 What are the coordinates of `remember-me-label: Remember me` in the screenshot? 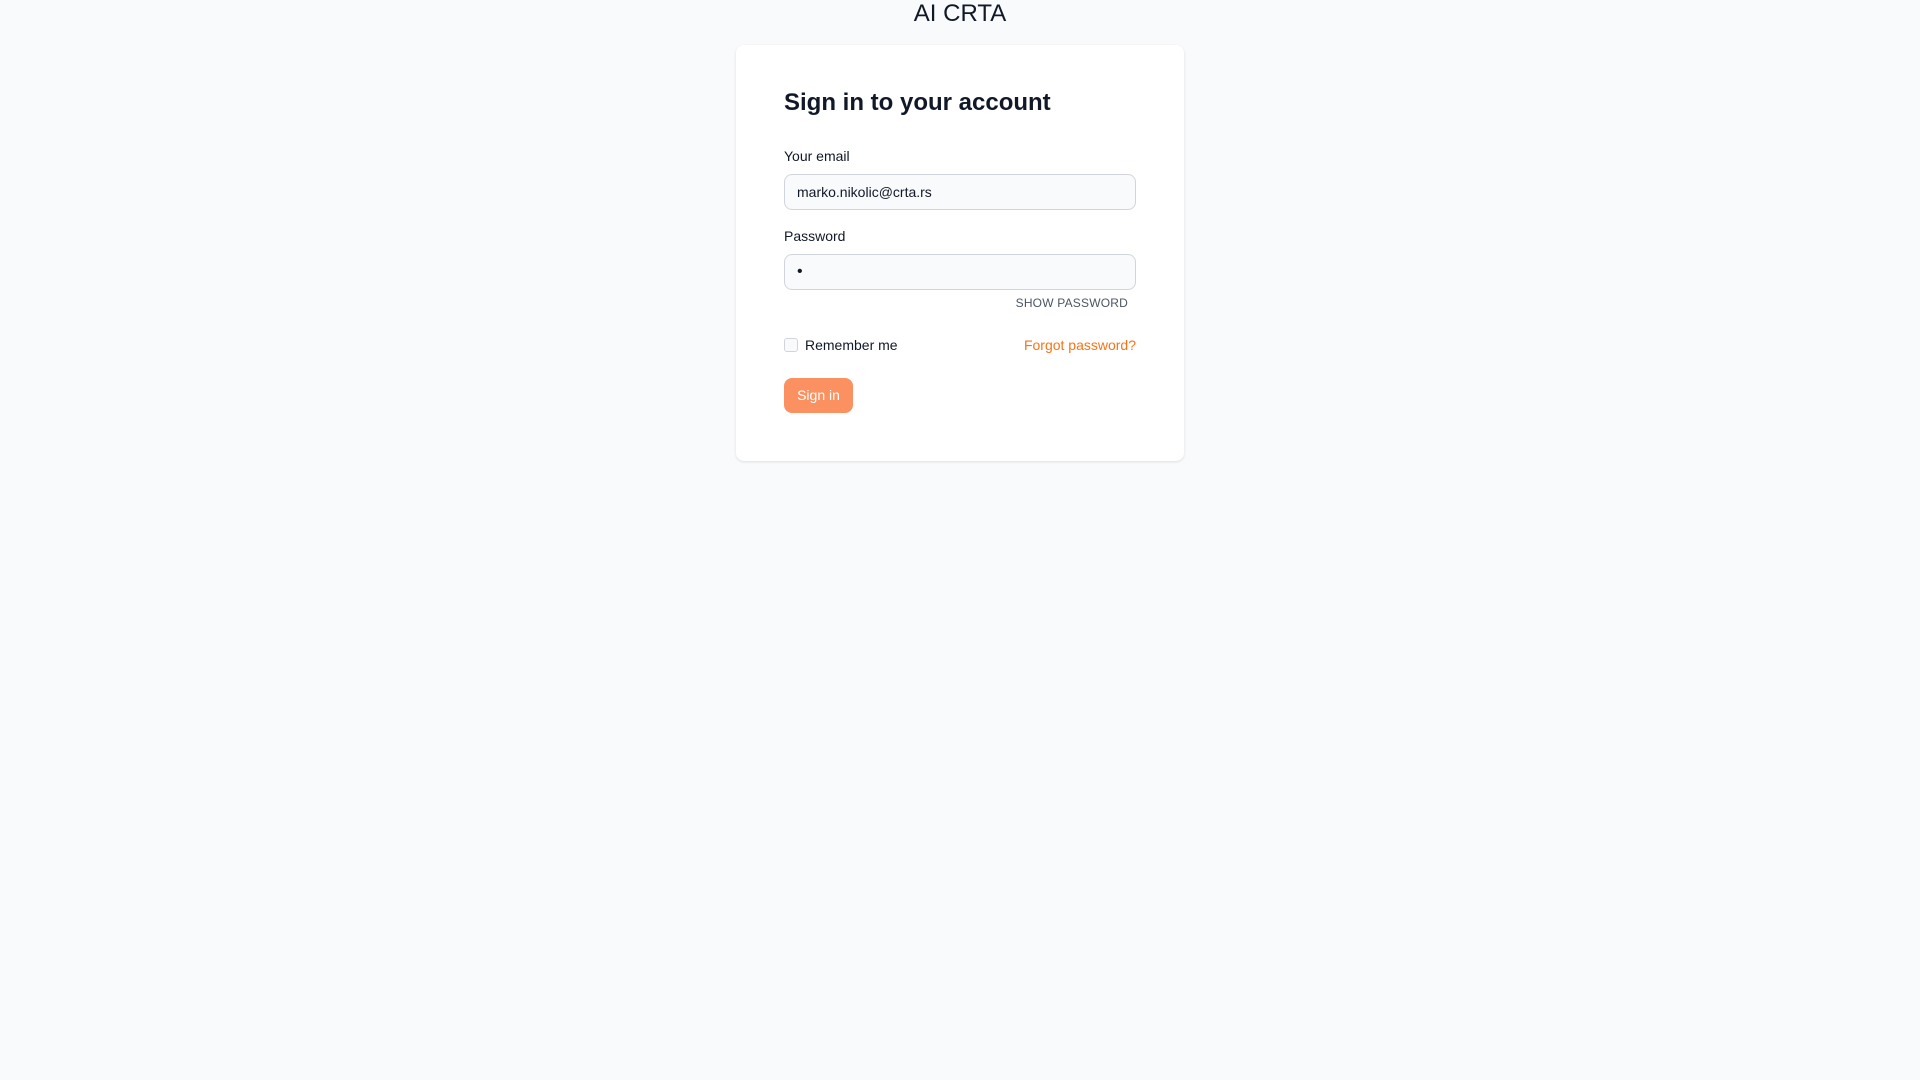 It's located at (851, 345).